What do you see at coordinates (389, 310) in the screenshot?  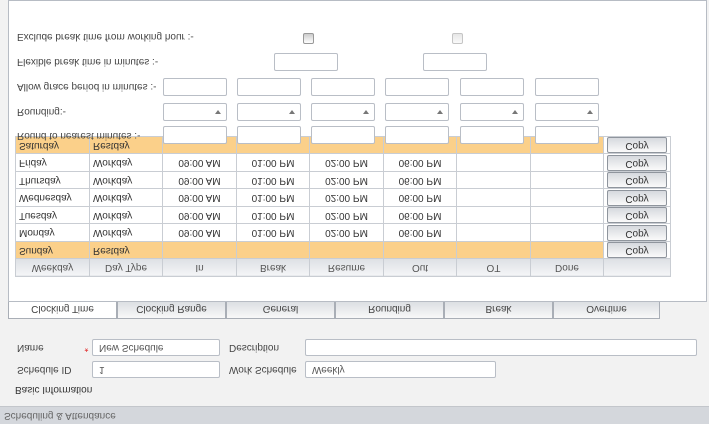 I see `tab-rounding: Rounding` at bounding box center [389, 310].